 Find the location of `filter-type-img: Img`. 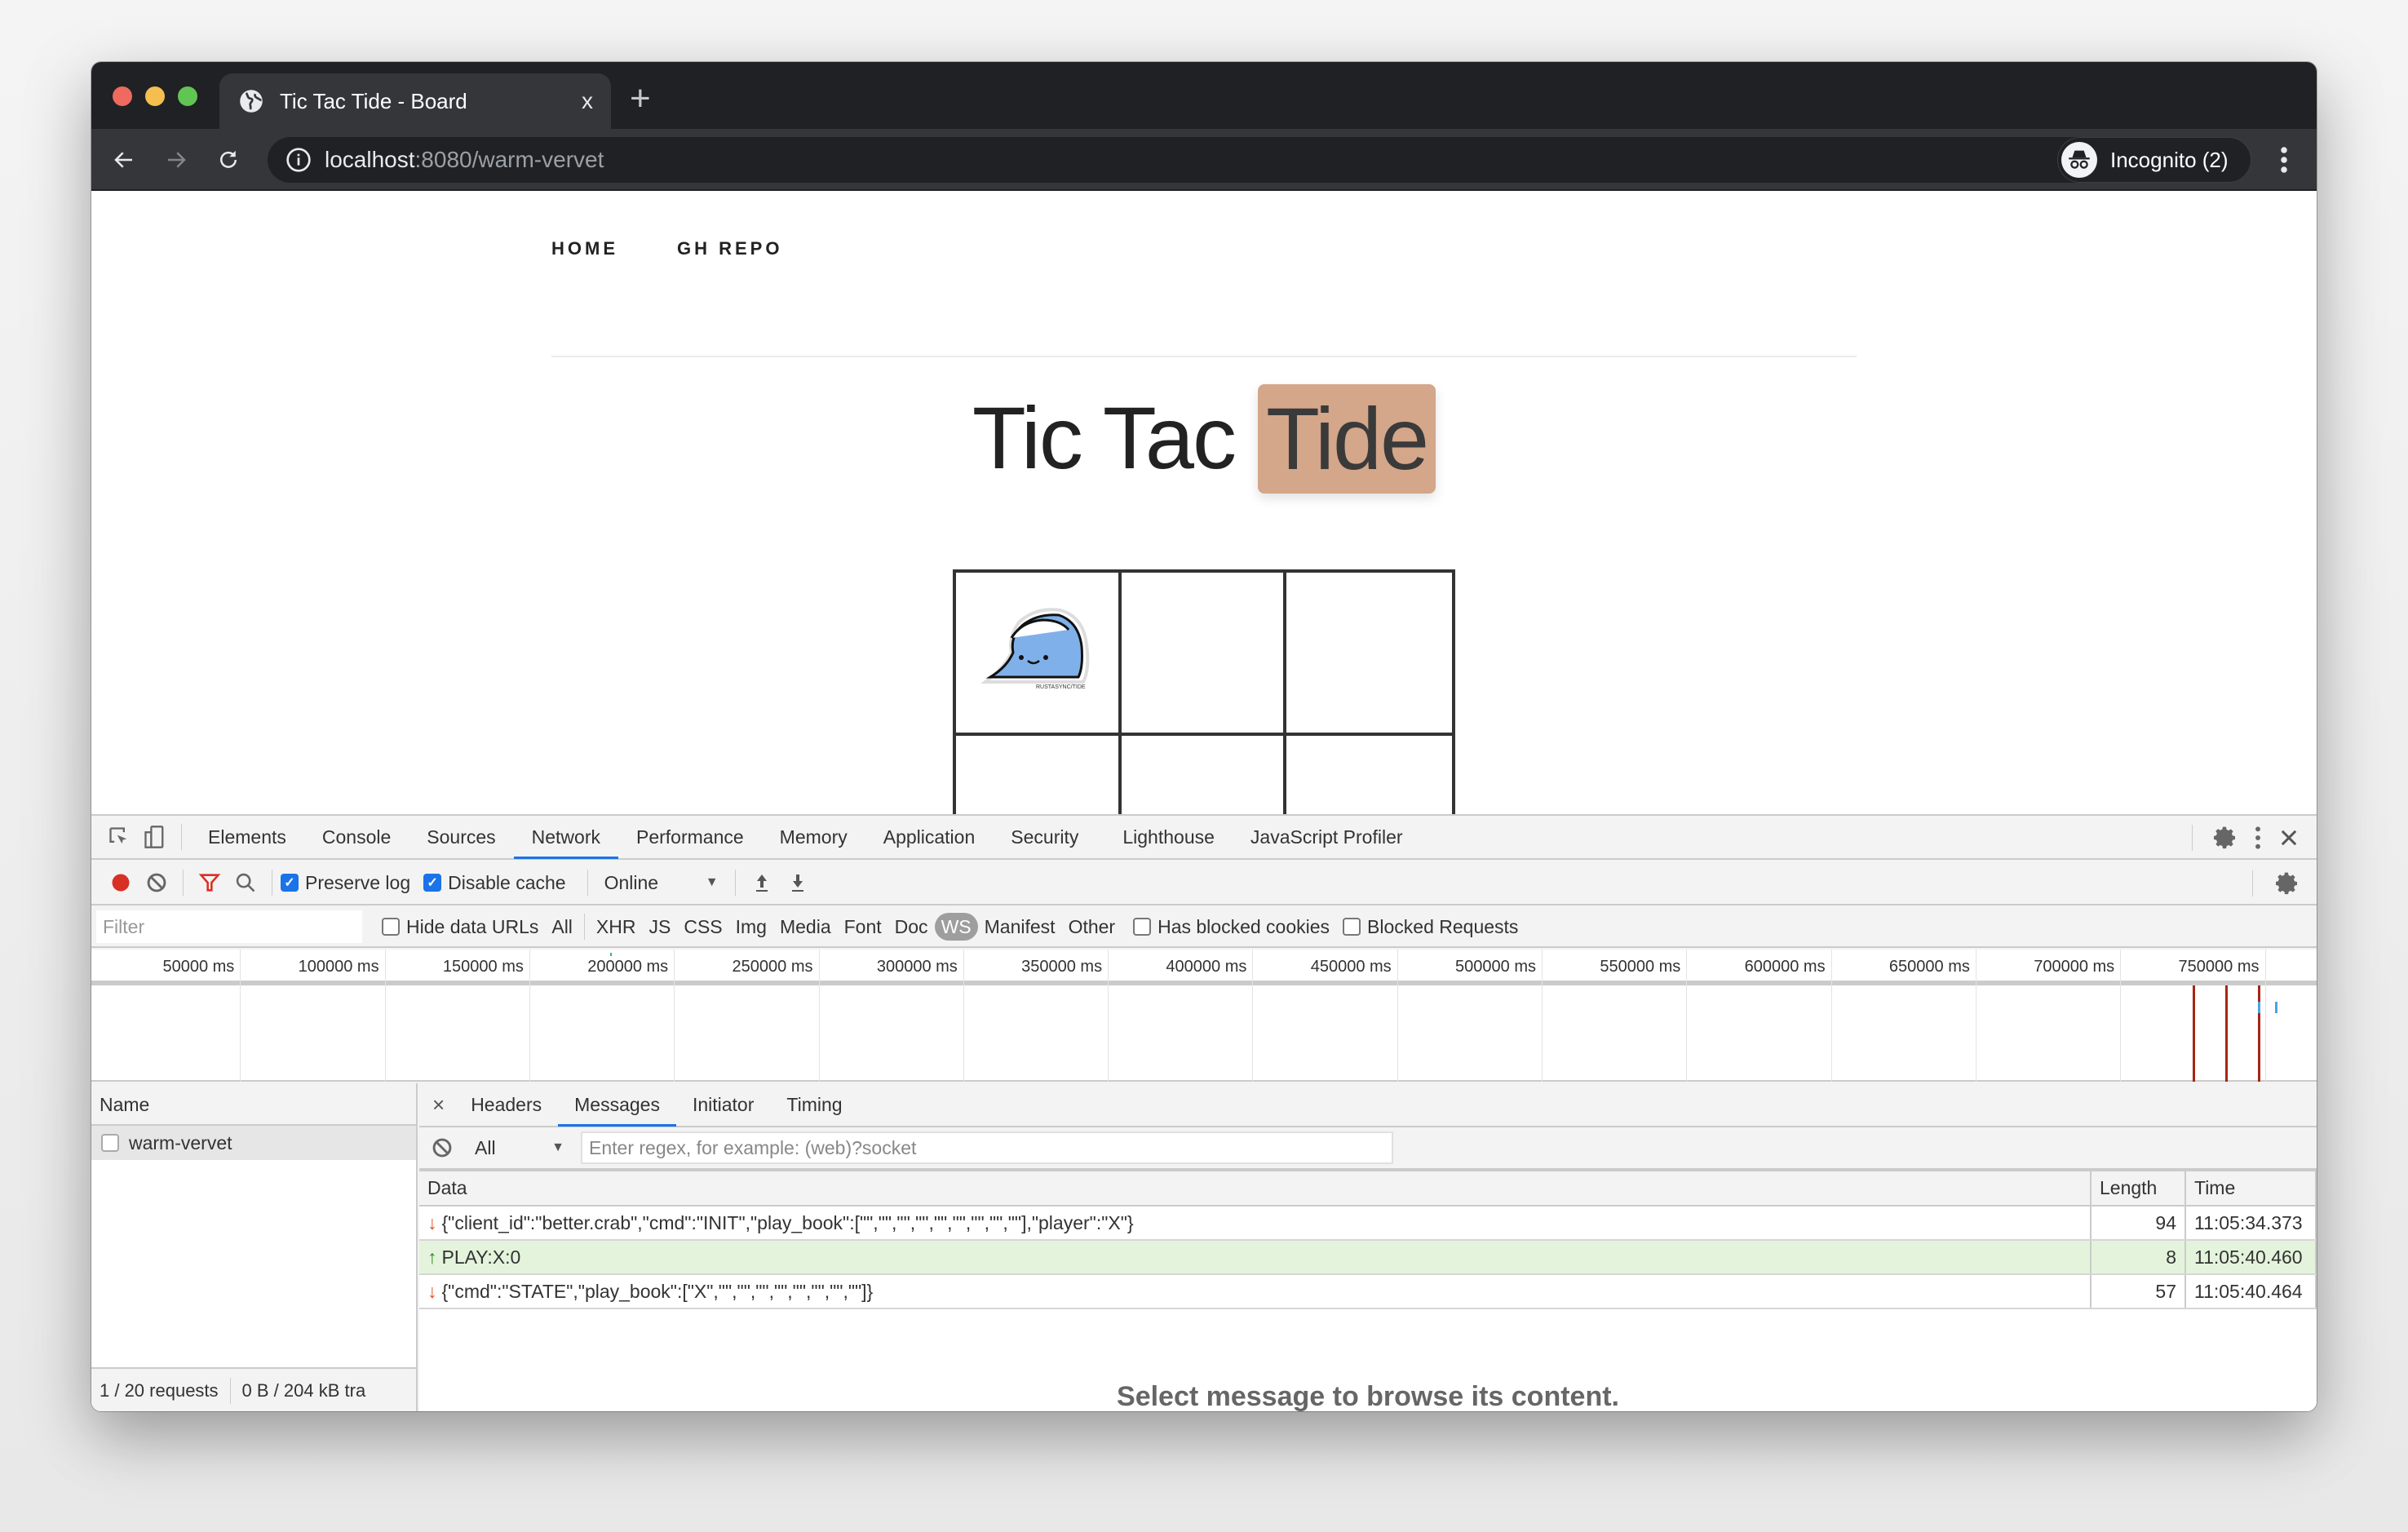

filter-type-img: Img is located at coordinates (751, 927).